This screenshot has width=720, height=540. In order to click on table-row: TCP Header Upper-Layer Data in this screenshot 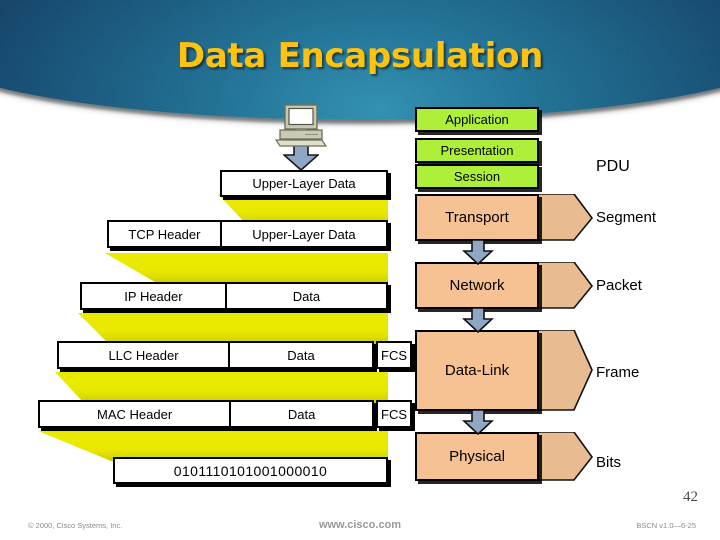, I will do `click(247, 234)`.